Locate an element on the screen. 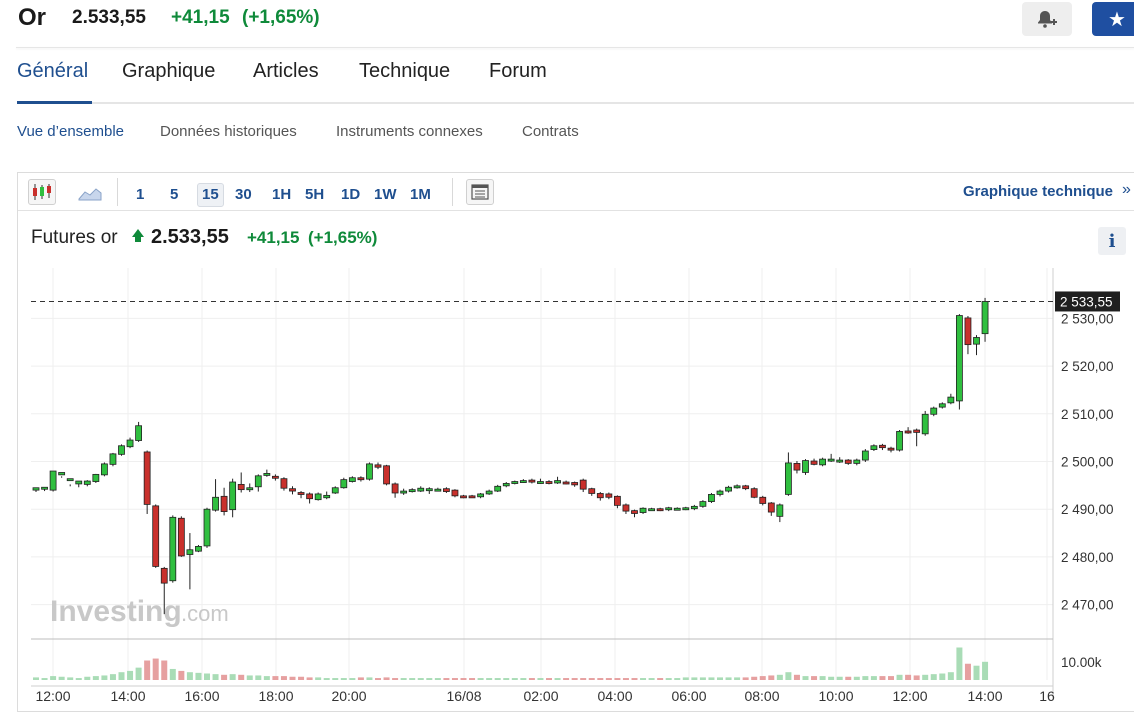 The image size is (1134, 712). time-tick-label: 10:00 is located at coordinates (835, 694).